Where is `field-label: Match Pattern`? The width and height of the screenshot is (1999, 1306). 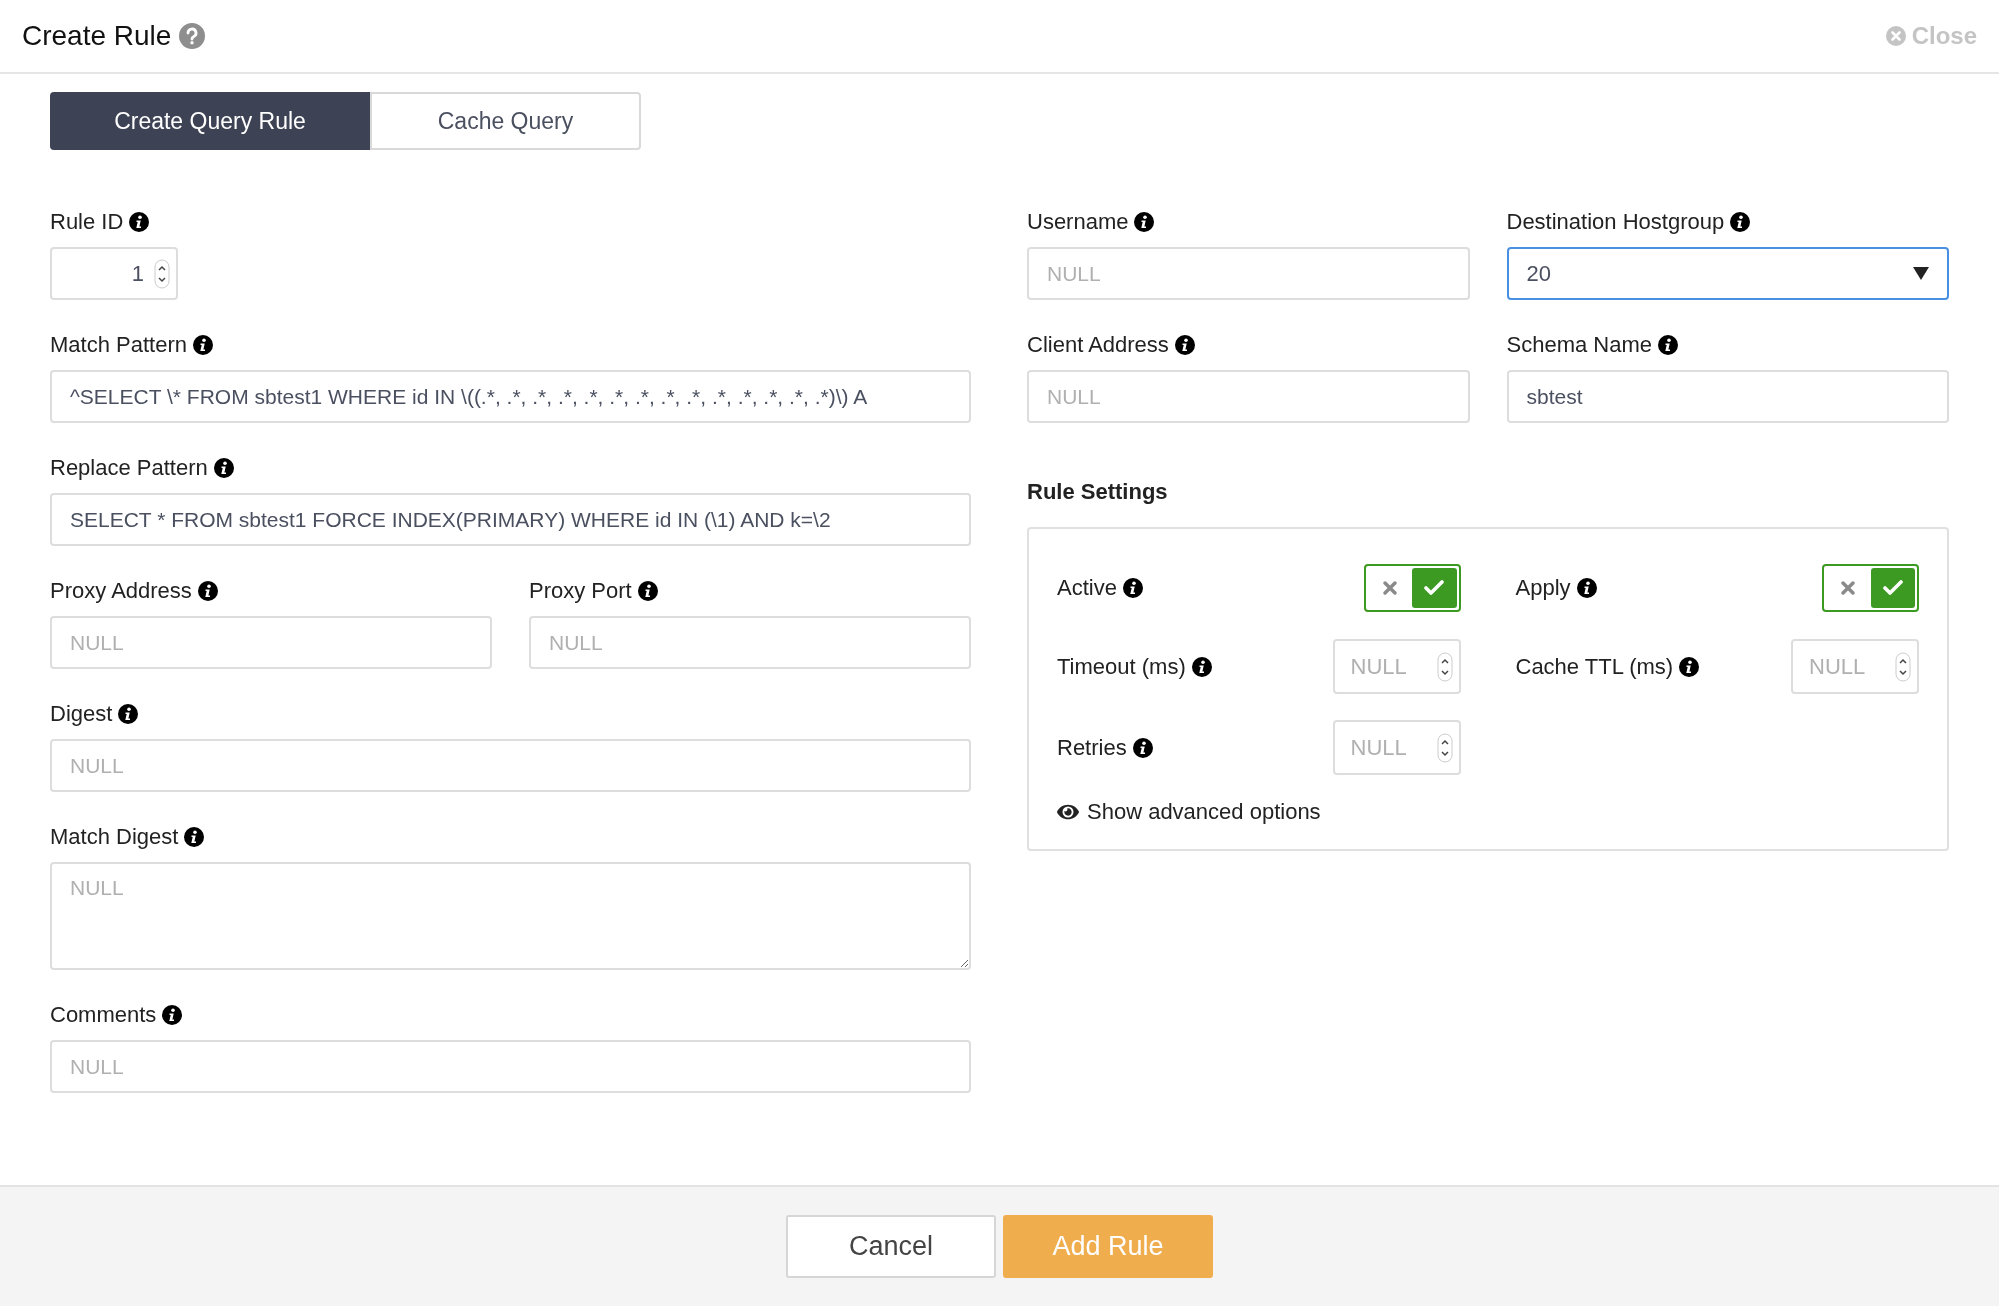
field-label: Match Pattern is located at coordinates (118, 345).